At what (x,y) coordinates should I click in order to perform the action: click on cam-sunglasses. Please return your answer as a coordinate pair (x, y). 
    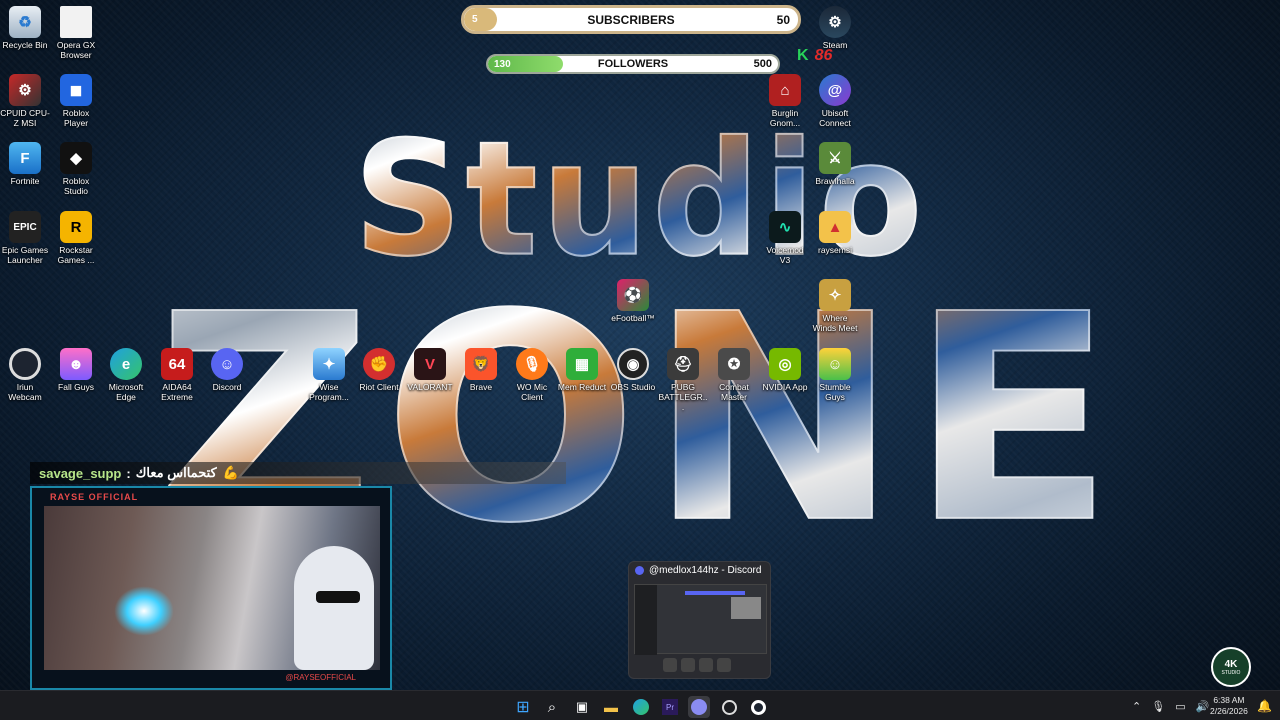
    Looking at the image, I should click on (338, 597).